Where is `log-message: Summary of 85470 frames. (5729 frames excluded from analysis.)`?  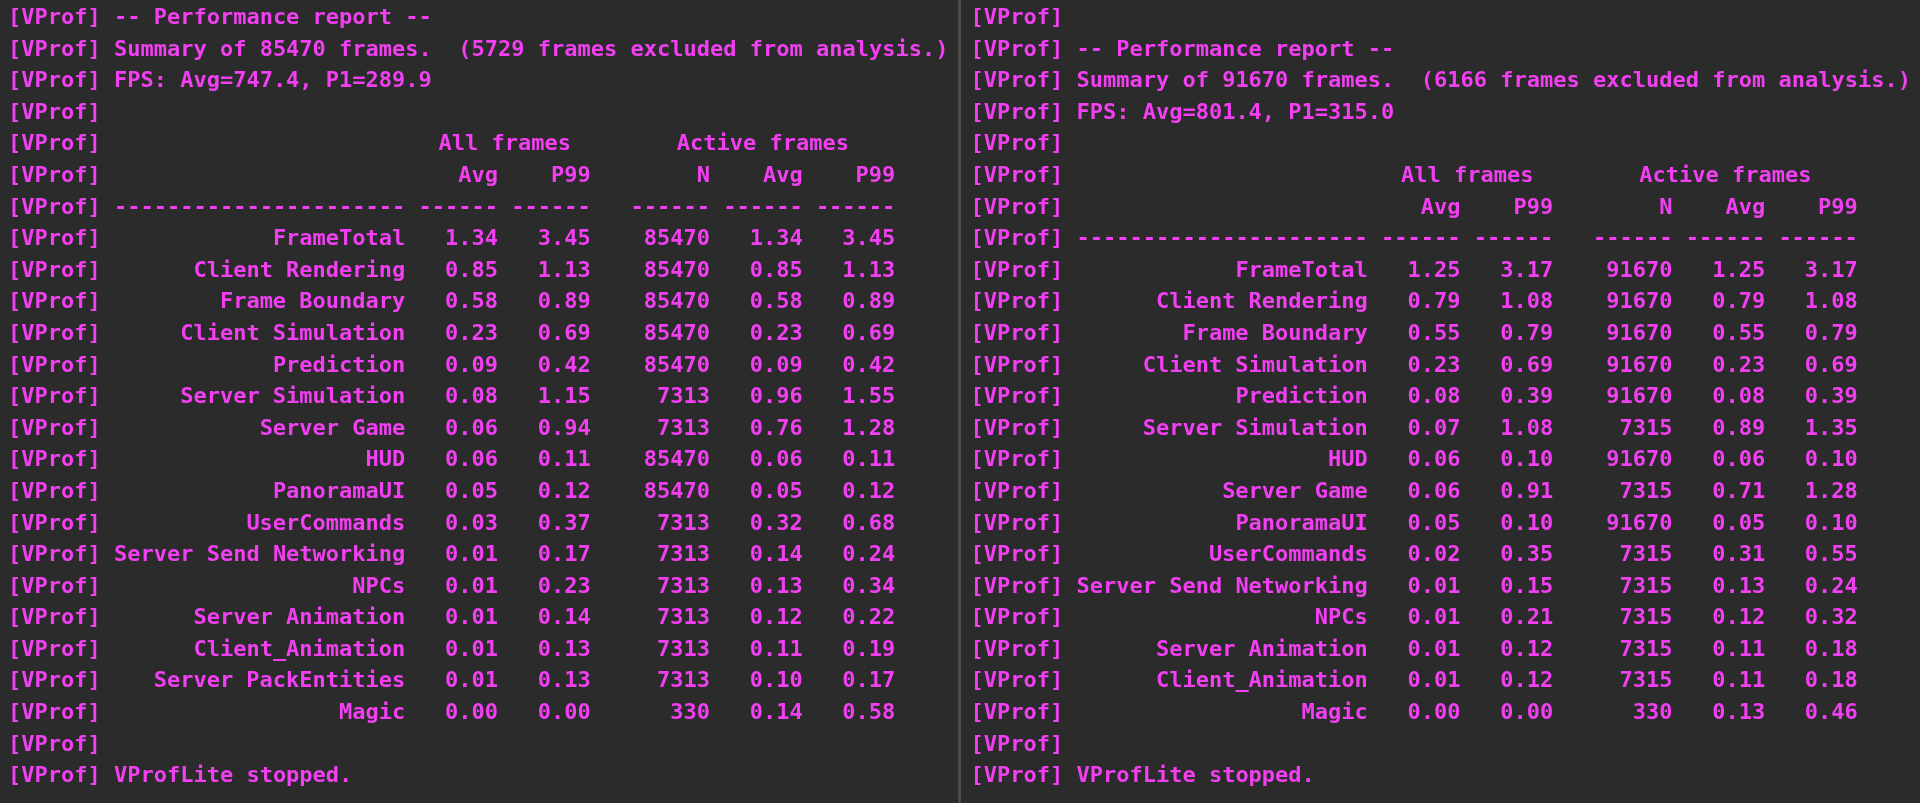
log-message: Summary of 85470 frames. (5729 frames excluded from analysis.) is located at coordinates (531, 48).